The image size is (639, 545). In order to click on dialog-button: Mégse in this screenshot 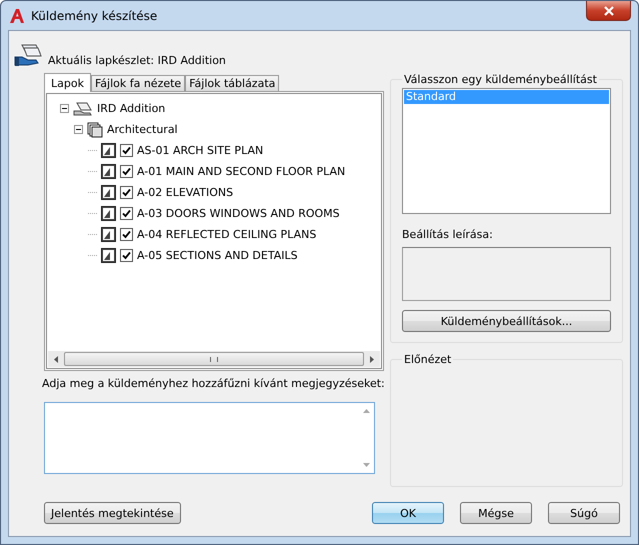, I will do `click(496, 513)`.